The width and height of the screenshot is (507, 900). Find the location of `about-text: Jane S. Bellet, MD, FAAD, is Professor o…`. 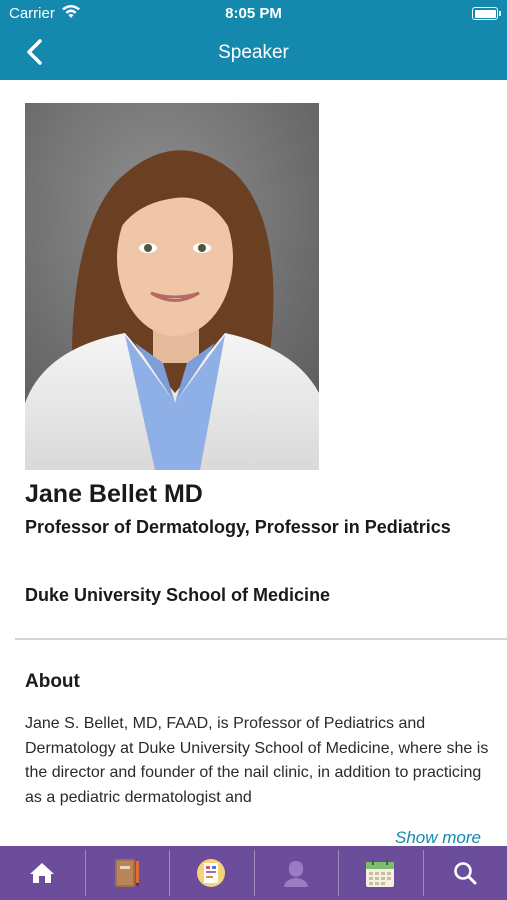

about-text: Jane S. Bellet, MD, FAAD, is Professor o… is located at coordinates (257, 760).